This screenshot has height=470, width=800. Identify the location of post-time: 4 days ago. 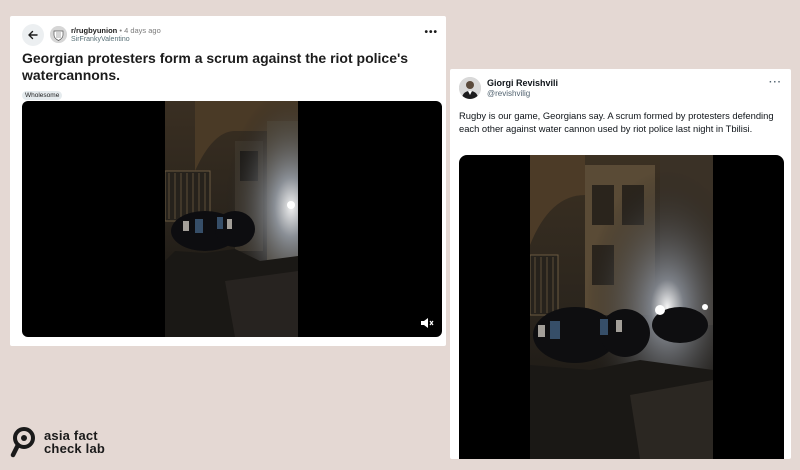
(142, 30).